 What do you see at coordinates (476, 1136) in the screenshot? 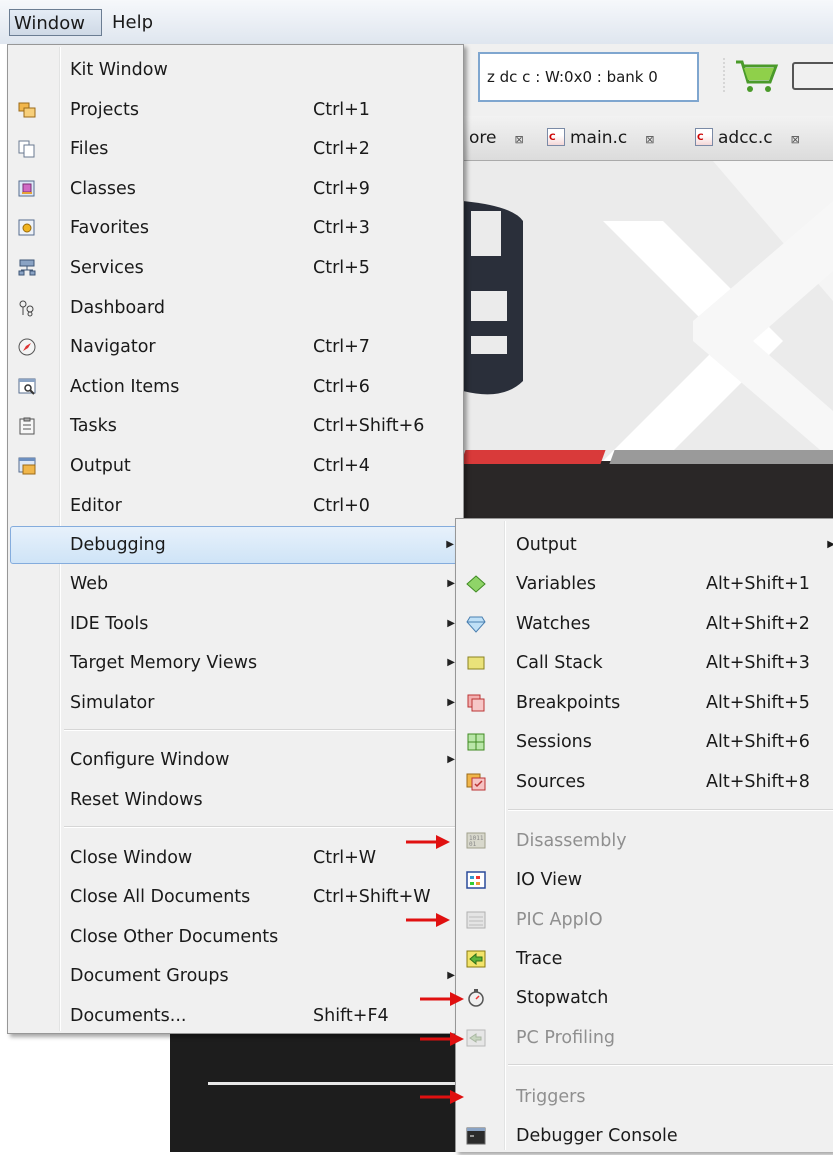
I see `debugger-console-icon` at bounding box center [476, 1136].